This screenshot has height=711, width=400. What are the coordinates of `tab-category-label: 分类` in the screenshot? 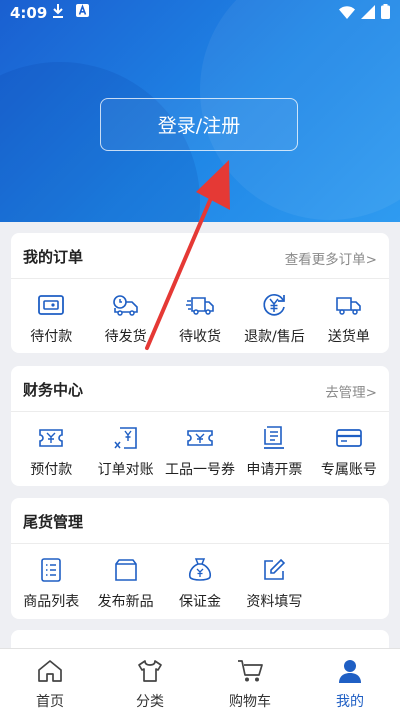 It's located at (150, 702).